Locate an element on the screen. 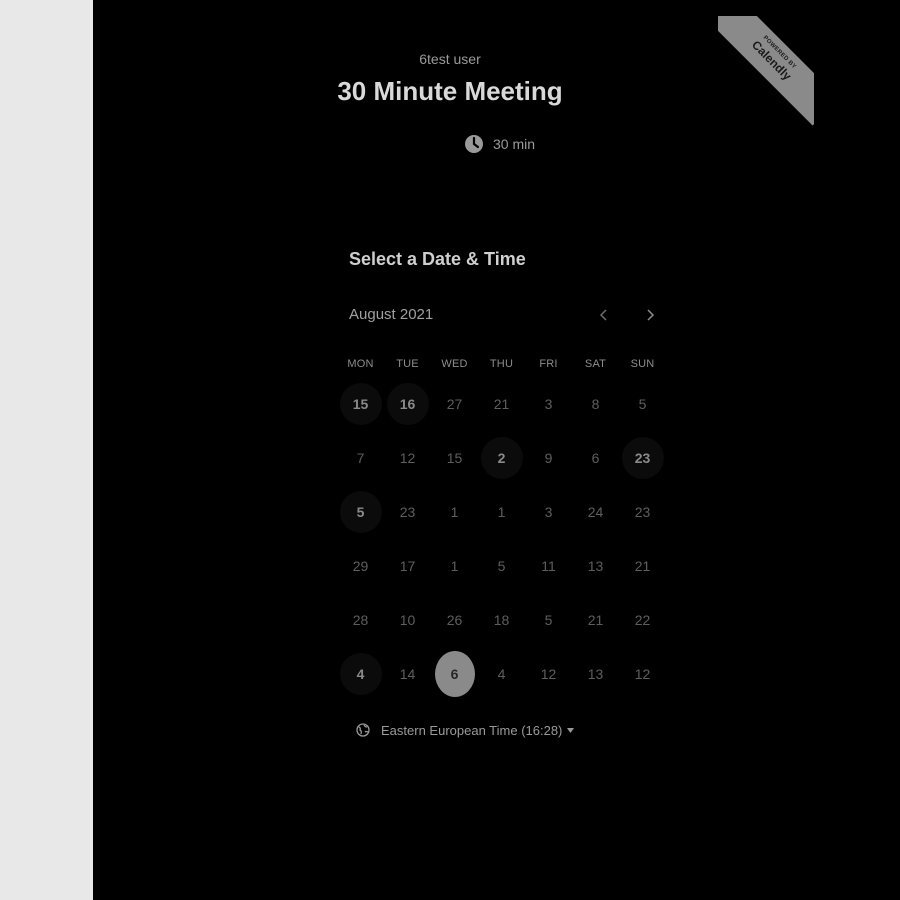  calendar-day: 6 is located at coordinates (595, 458).